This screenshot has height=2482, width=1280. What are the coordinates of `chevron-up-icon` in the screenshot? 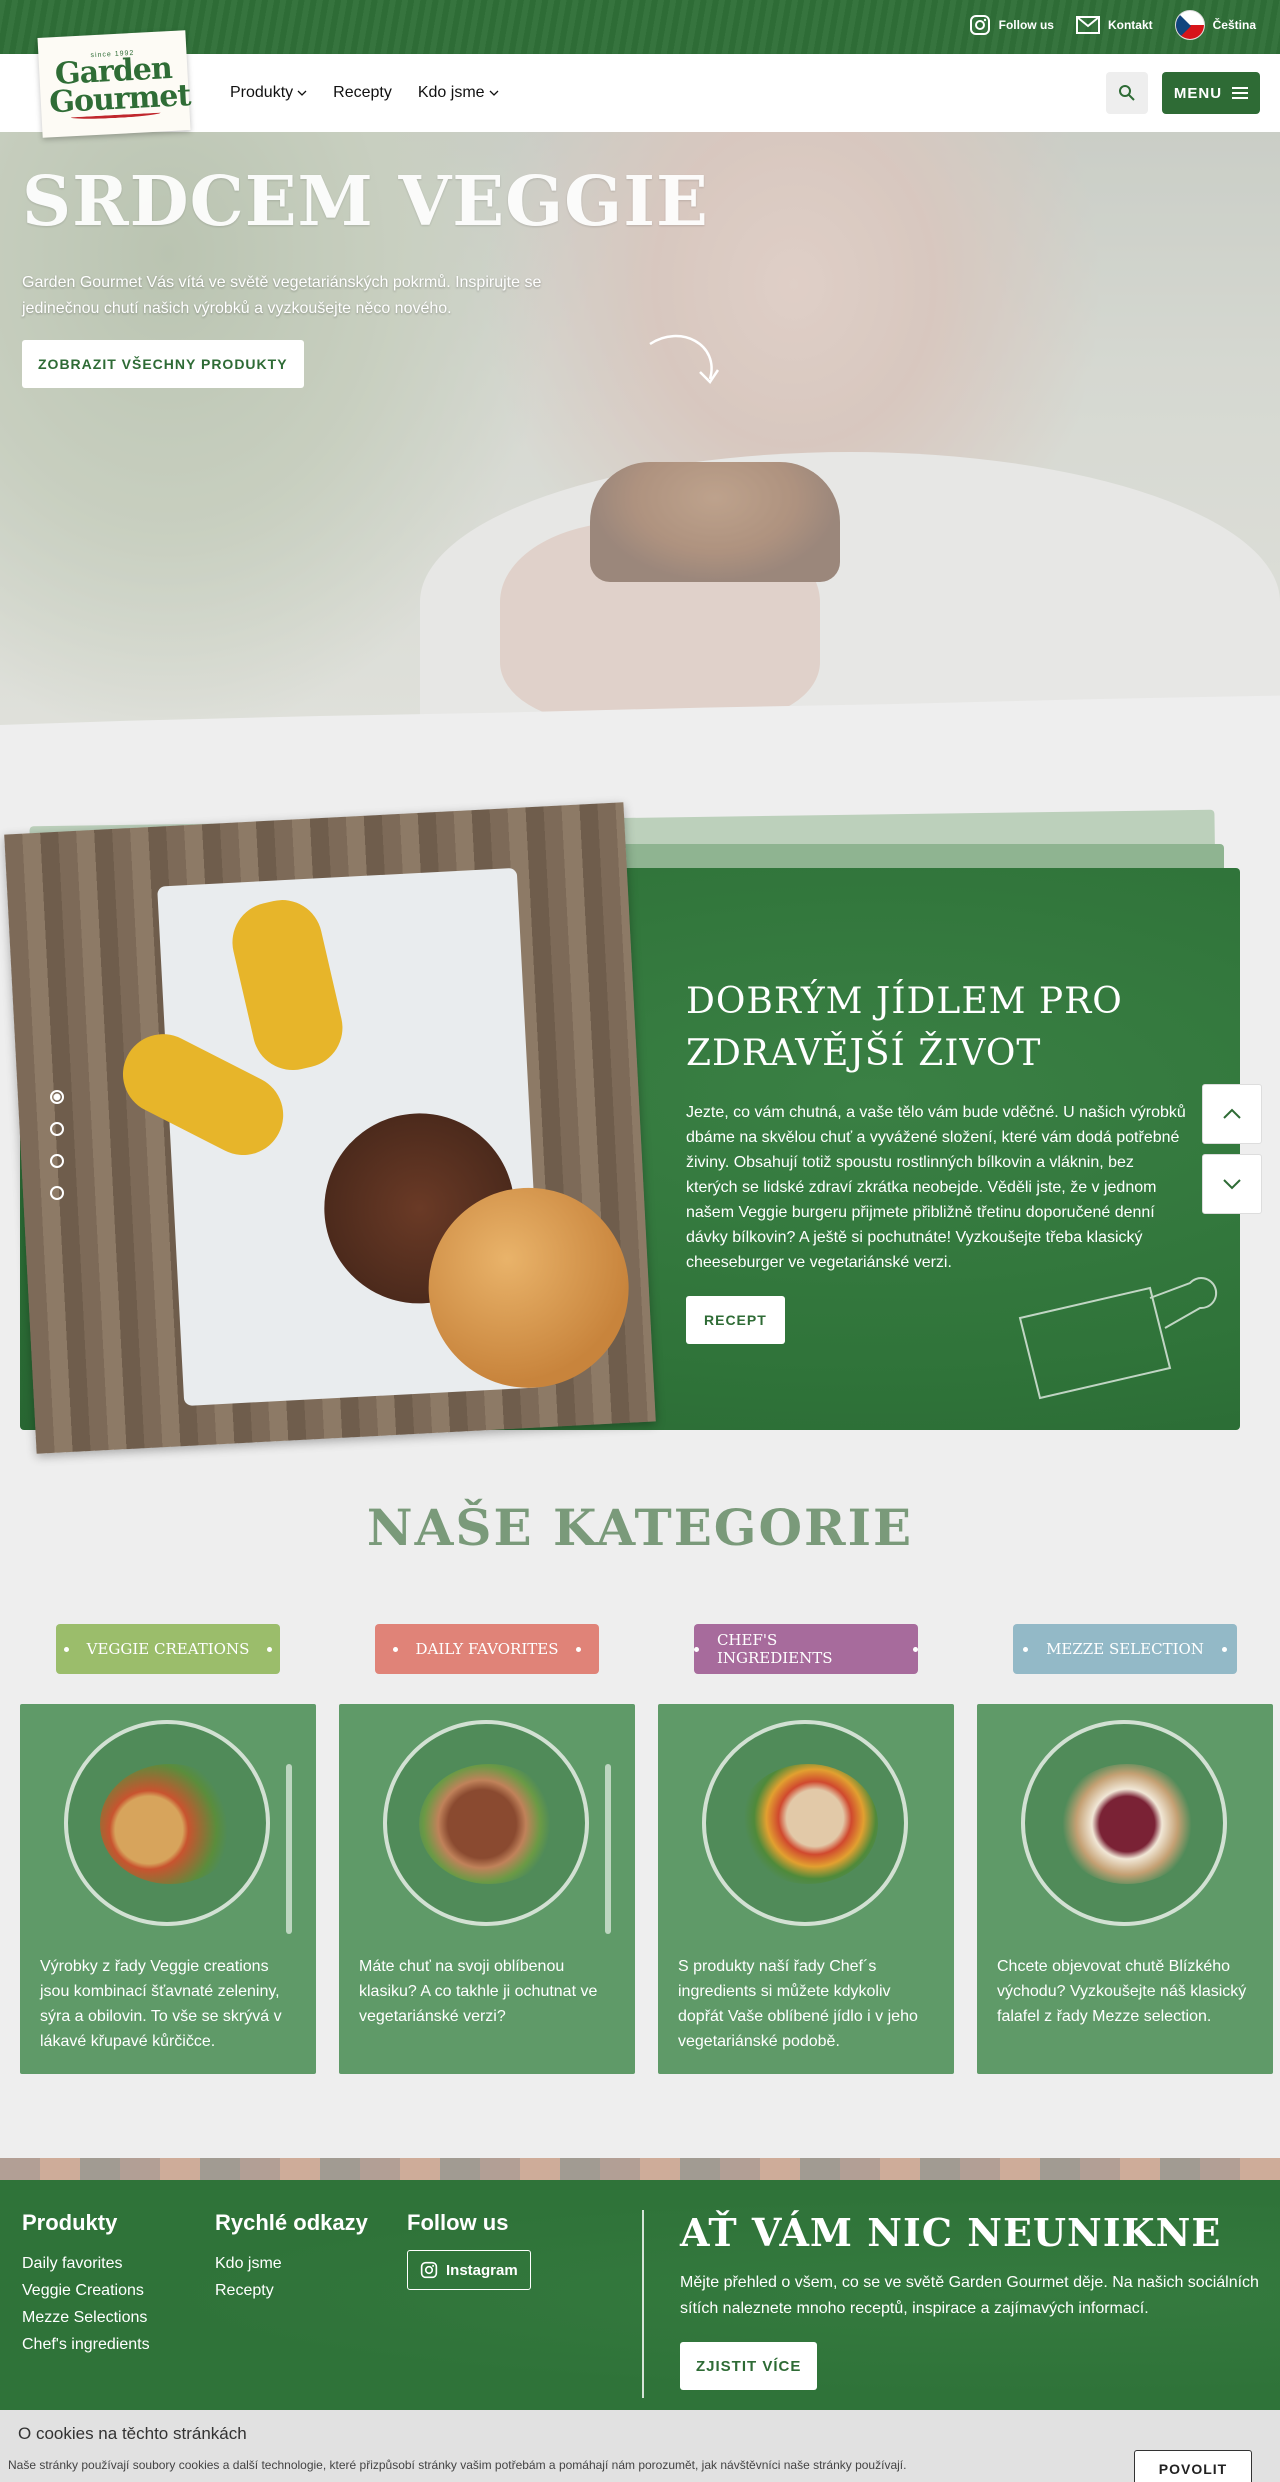 It's located at (1232, 1113).